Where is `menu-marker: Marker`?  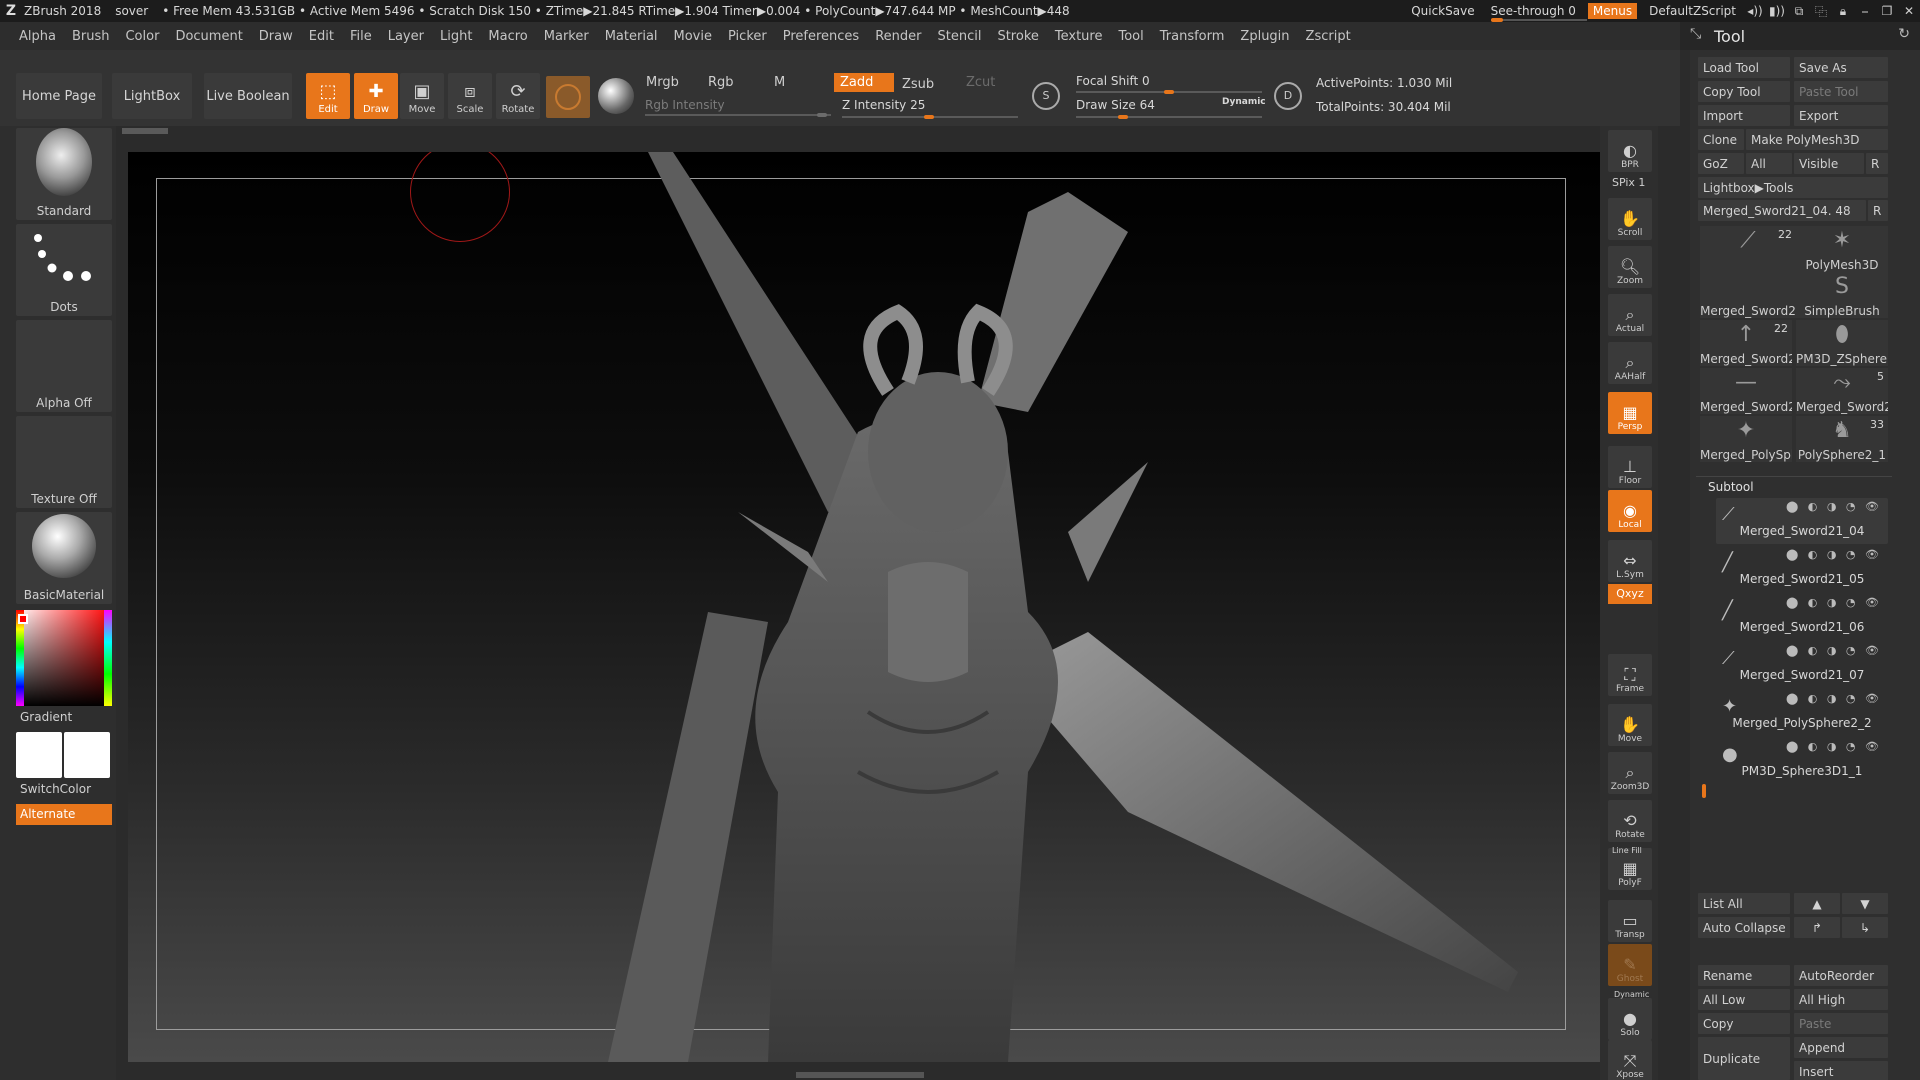 menu-marker: Marker is located at coordinates (566, 36).